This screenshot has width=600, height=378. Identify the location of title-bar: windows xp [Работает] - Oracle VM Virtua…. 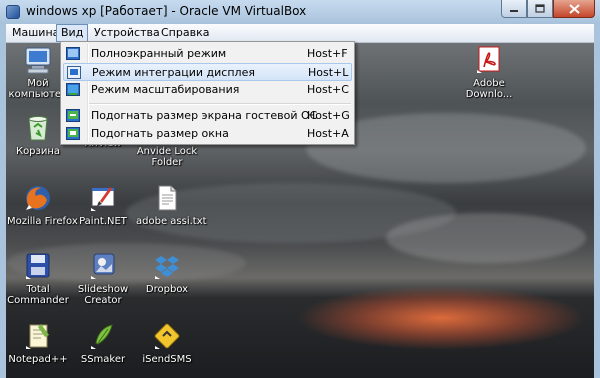
(300, 12).